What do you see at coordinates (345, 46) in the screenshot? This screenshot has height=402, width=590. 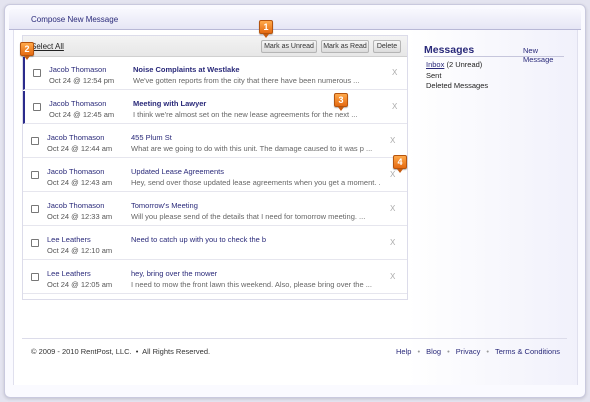 I see `mark-as-read-button: Mark as Read` at bounding box center [345, 46].